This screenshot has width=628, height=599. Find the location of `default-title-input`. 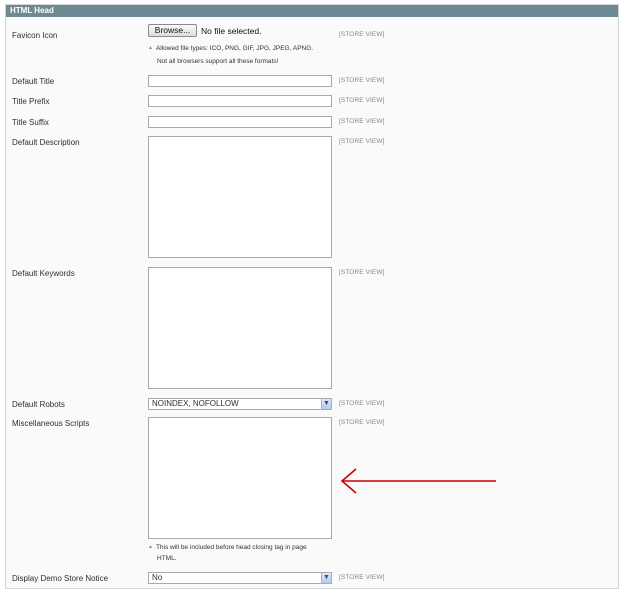

default-title-input is located at coordinates (240, 81).